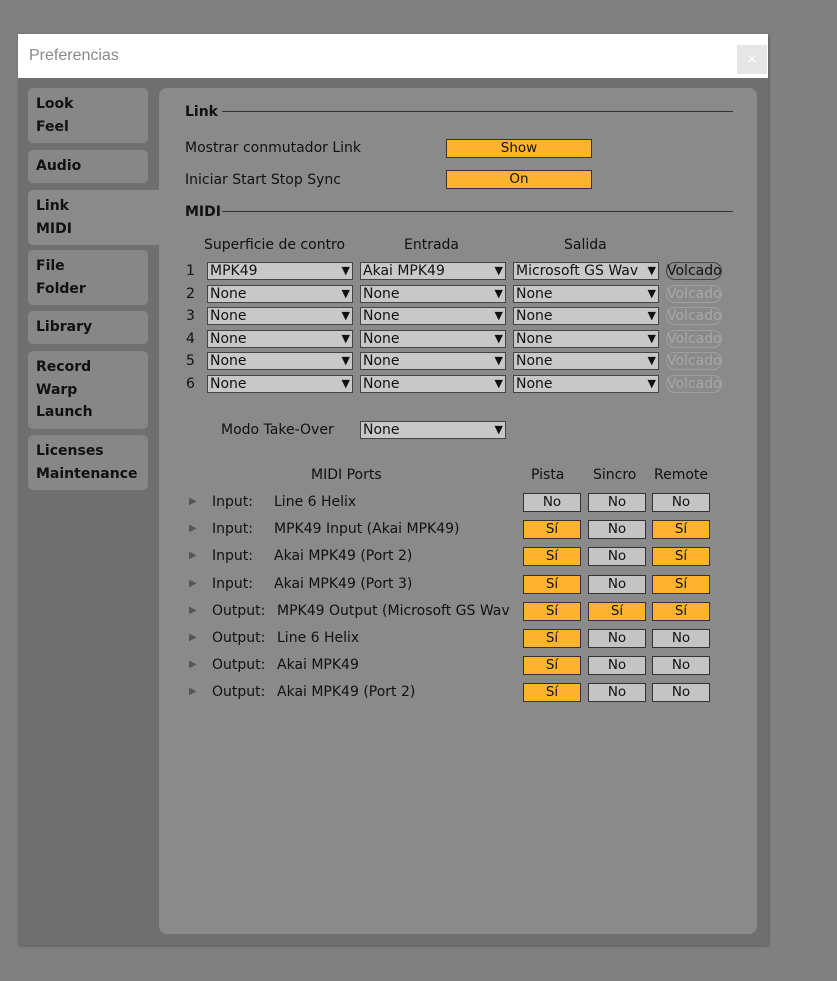 This screenshot has height=981, width=837. I want to click on window-title: Preferencias, so click(74, 55).